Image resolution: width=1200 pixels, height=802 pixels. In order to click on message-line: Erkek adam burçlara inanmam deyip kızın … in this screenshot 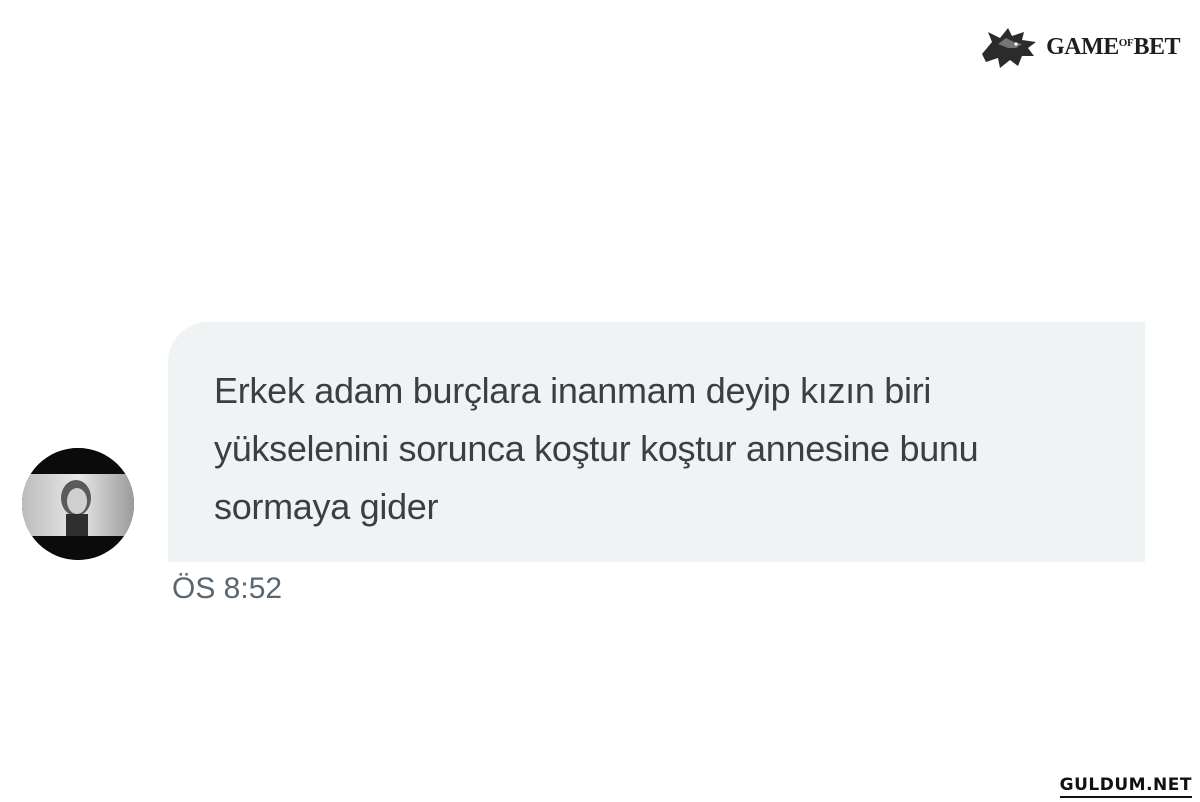, I will do `click(573, 390)`.